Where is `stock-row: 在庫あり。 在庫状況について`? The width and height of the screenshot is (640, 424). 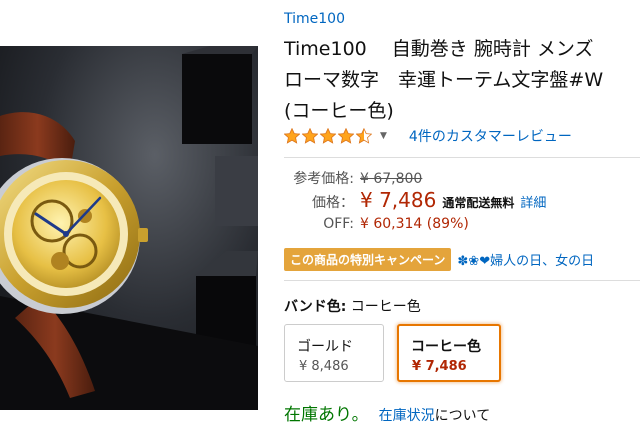 stock-row: 在庫あり。 在庫状況について is located at coordinates (387, 412).